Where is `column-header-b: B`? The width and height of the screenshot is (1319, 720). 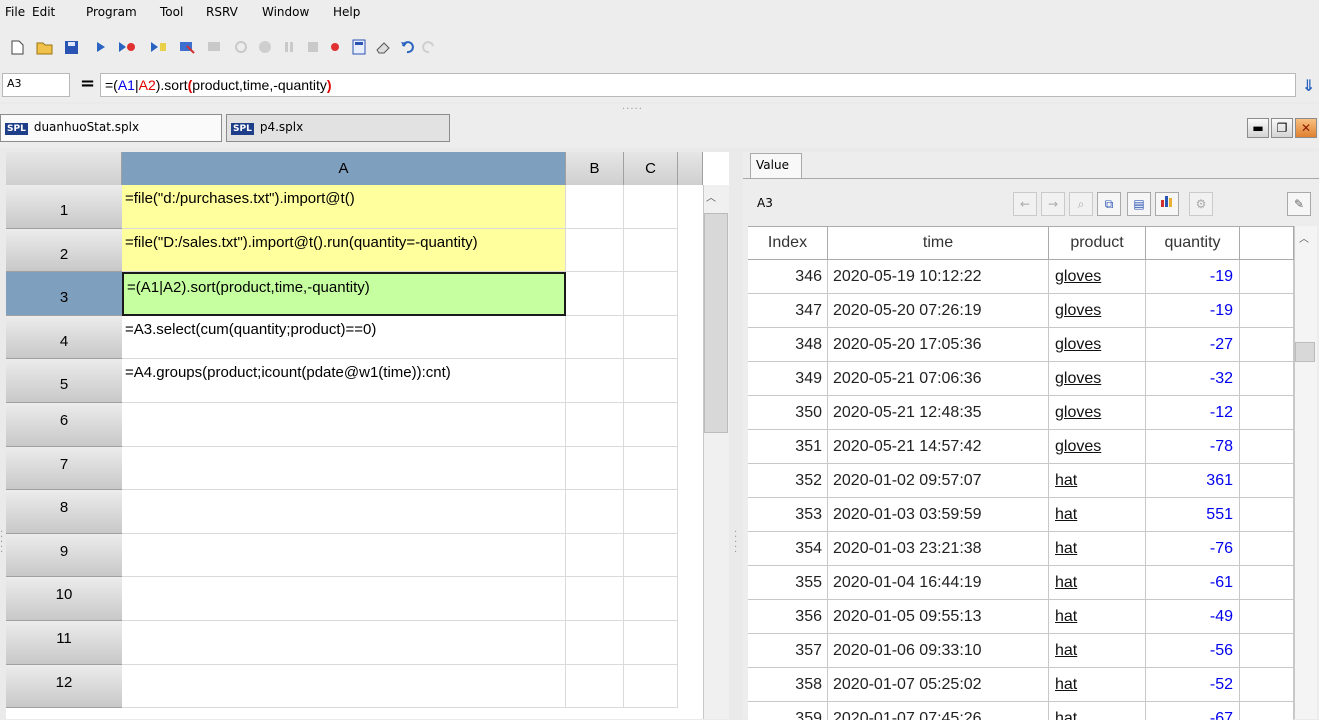 column-header-b: B is located at coordinates (595, 168).